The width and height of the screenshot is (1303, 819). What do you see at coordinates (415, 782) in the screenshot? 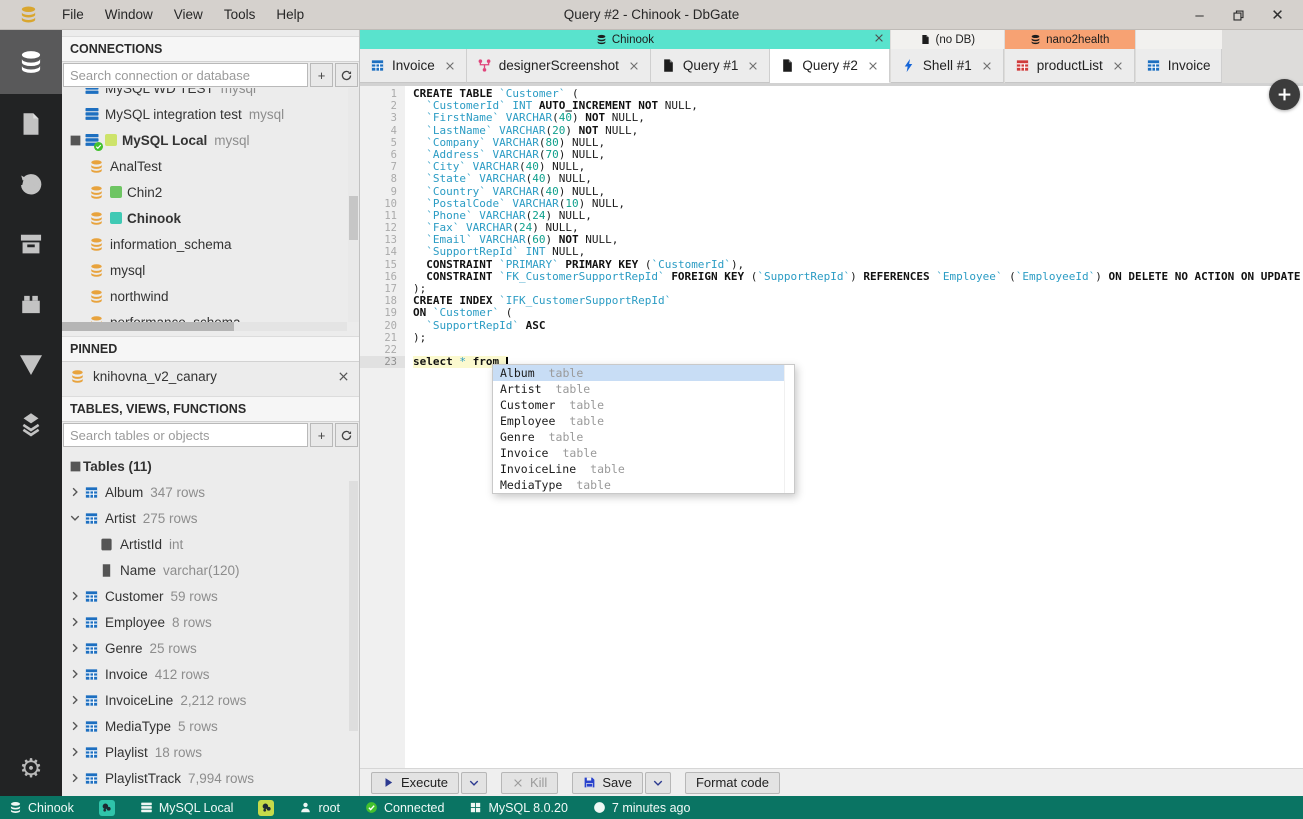
I see `execute-button: Execute` at bounding box center [415, 782].